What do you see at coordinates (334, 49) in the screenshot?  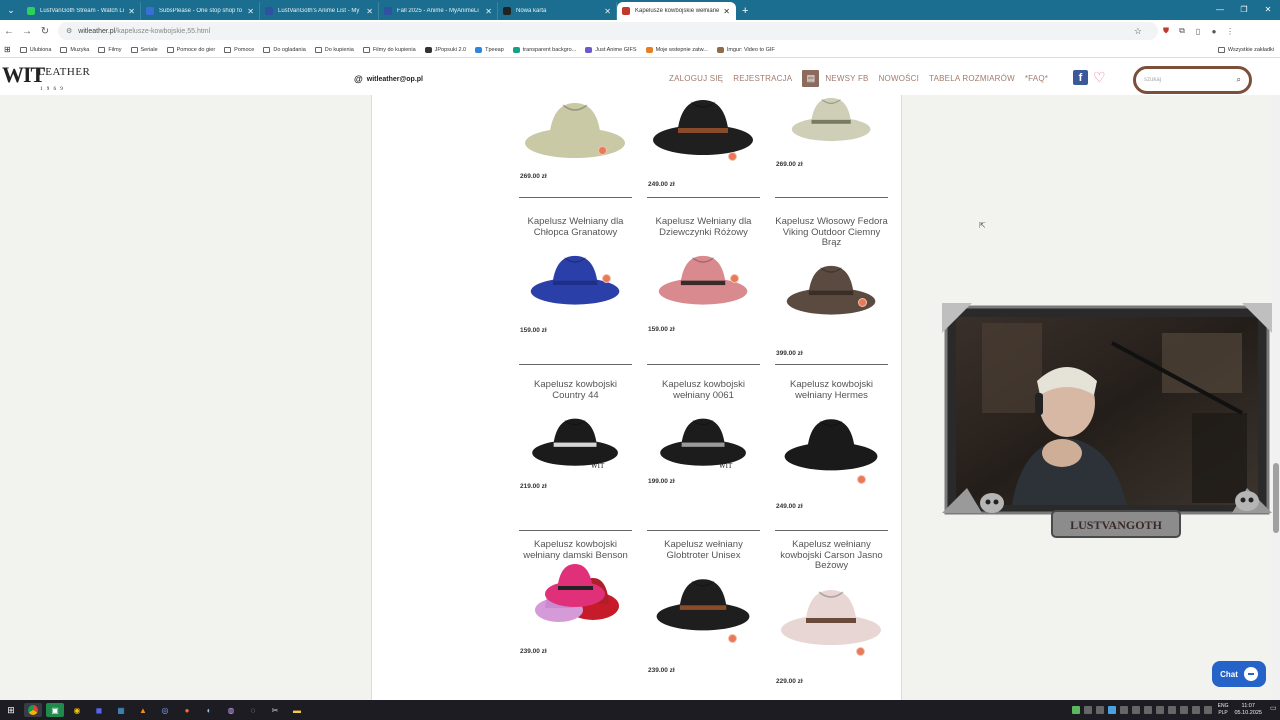 I see `bookmark-item: Do kupienia` at bounding box center [334, 49].